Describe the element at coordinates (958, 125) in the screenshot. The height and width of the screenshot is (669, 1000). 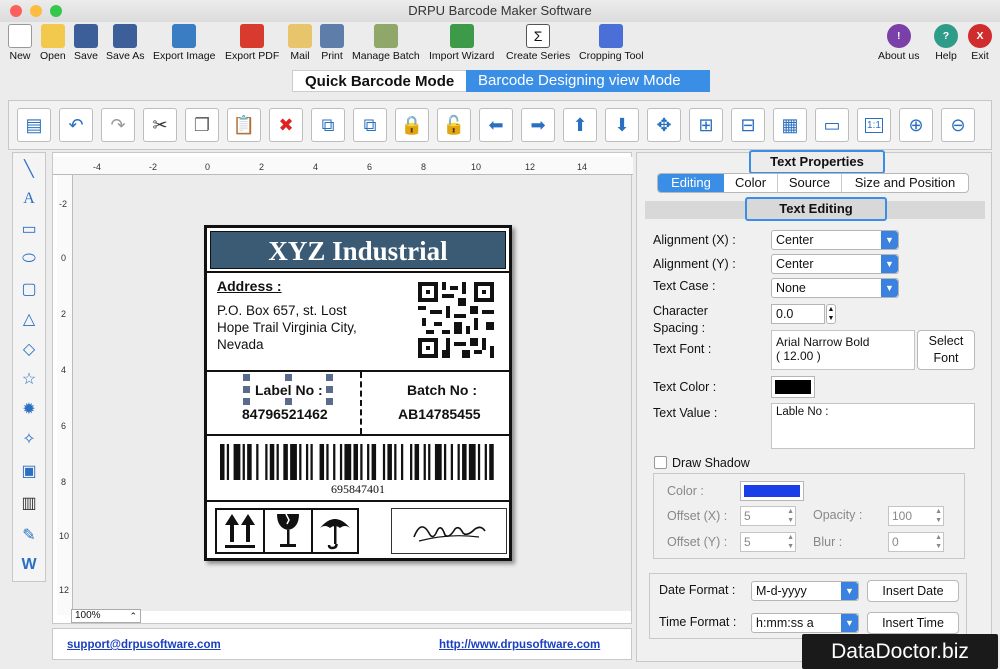
I see `zoom-out-button: ⊖` at that location.